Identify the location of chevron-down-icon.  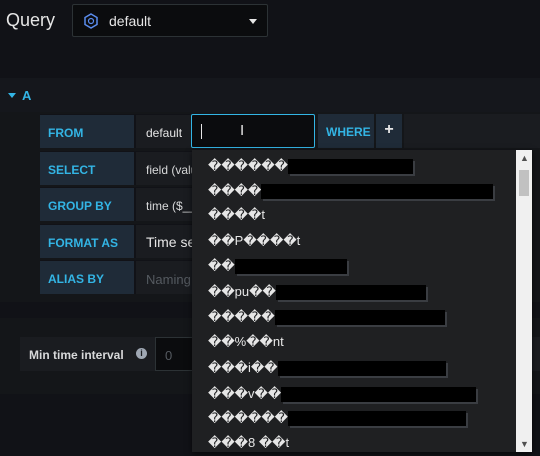
(253, 21).